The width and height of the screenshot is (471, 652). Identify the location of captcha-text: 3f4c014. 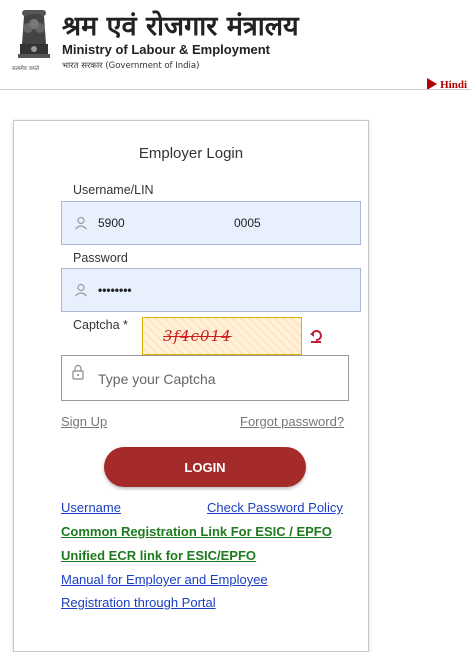
(197, 336).